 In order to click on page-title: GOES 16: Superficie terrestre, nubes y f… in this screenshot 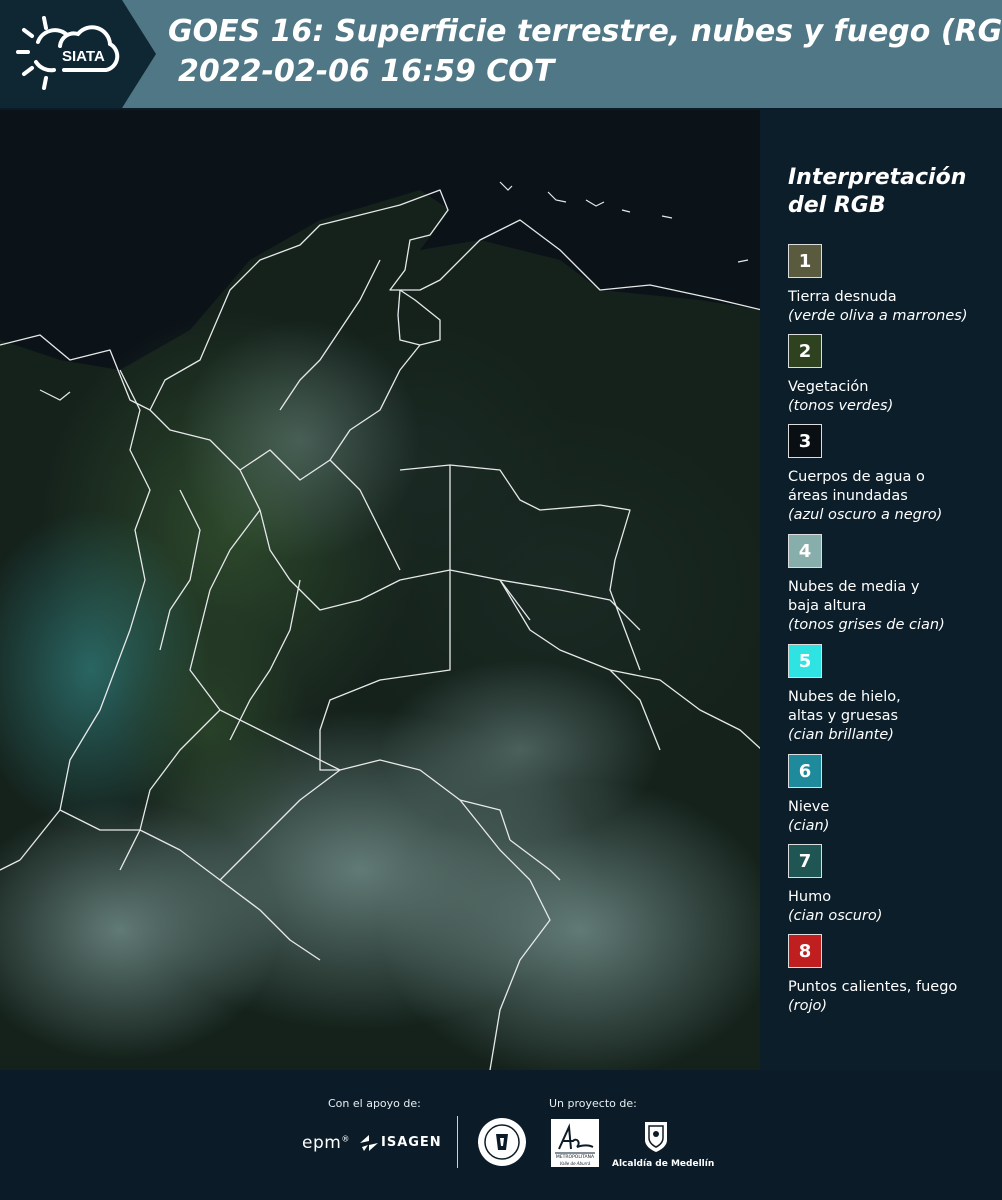, I will do `click(585, 31)`.